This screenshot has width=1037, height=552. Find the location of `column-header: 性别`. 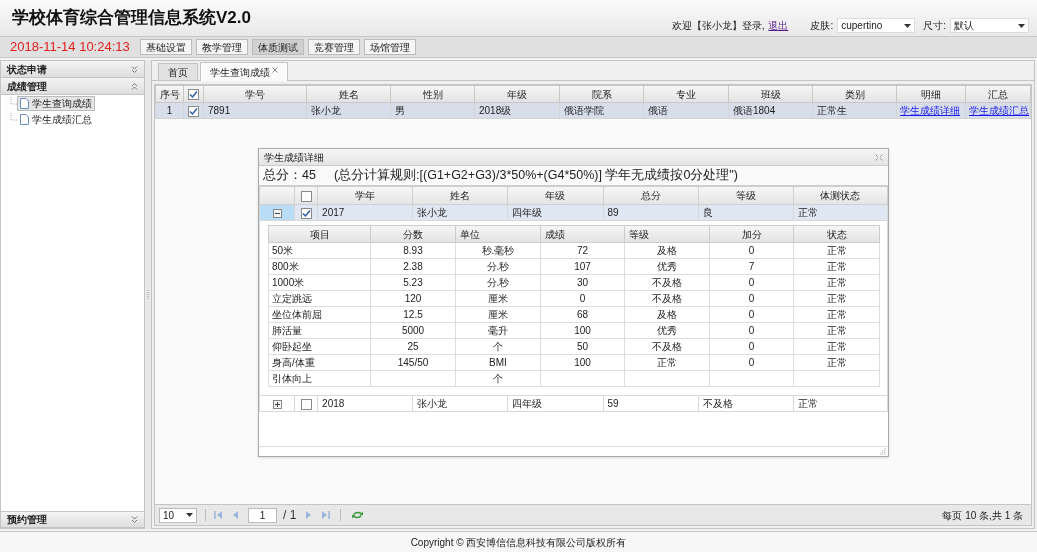

column-header: 性别 is located at coordinates (432, 94).